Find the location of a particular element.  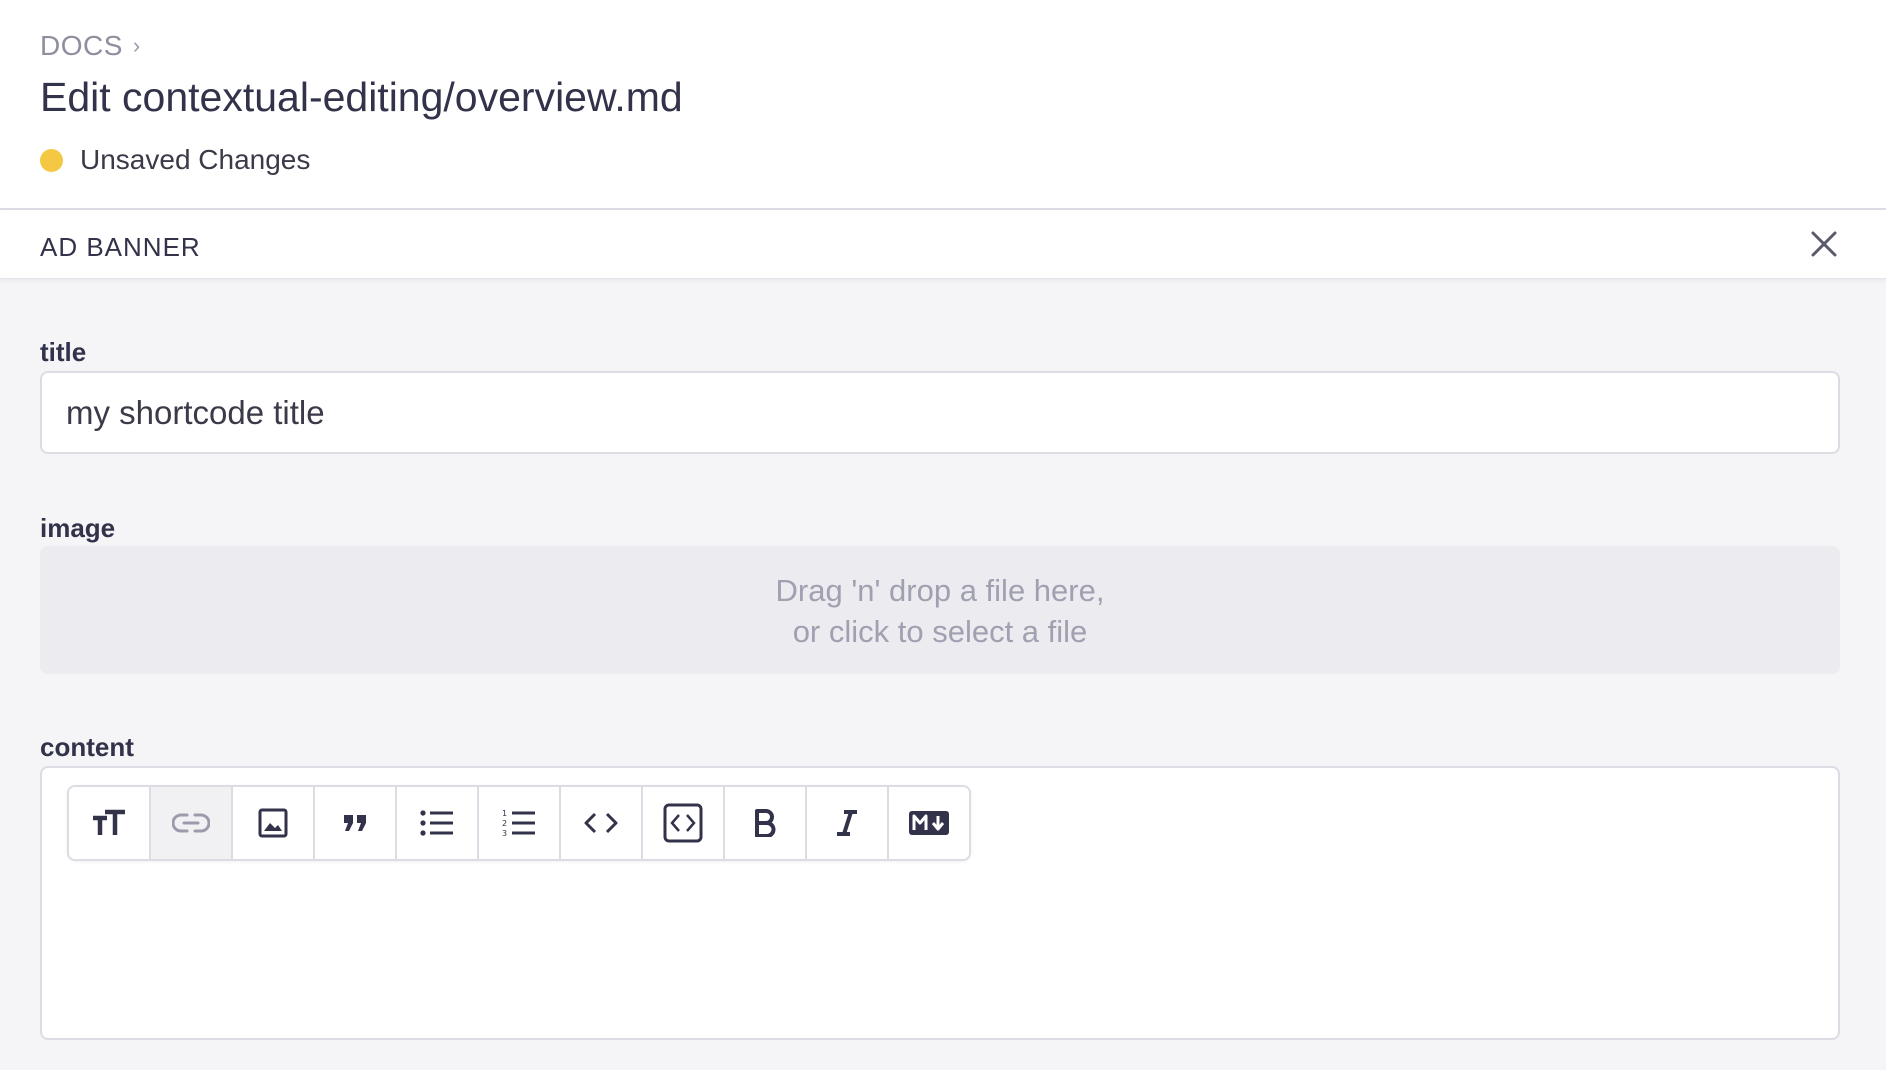

bold-icon is located at coordinates (765, 823).